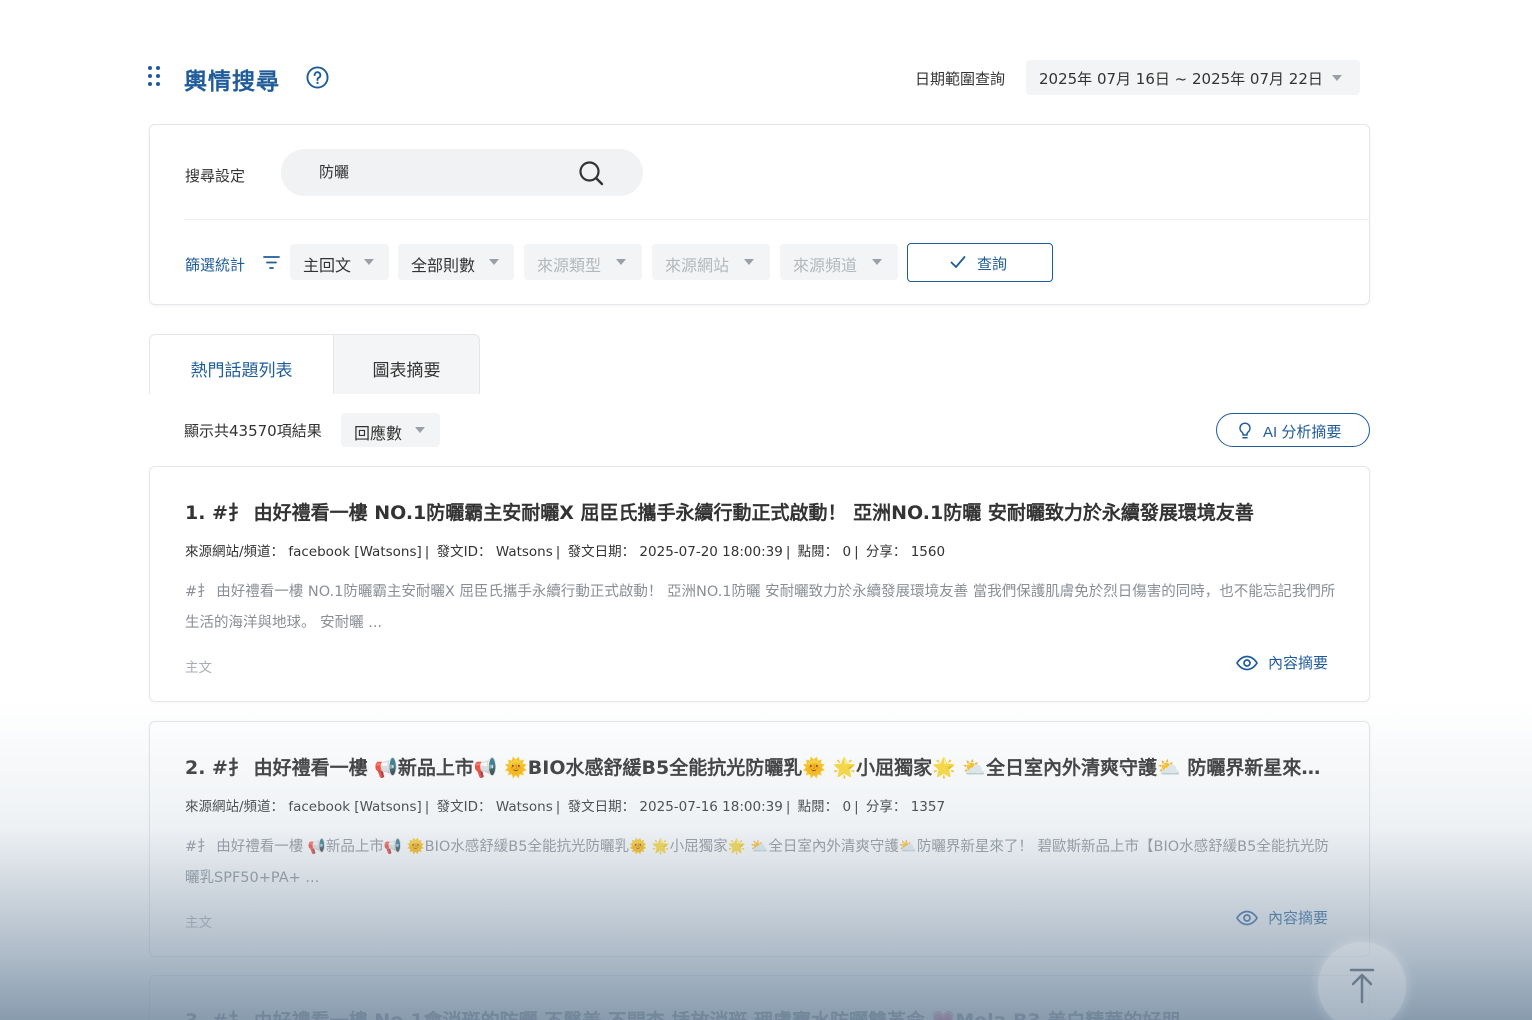 The image size is (1532, 1020). What do you see at coordinates (777, 219) in the screenshot?
I see `card-divider` at bounding box center [777, 219].